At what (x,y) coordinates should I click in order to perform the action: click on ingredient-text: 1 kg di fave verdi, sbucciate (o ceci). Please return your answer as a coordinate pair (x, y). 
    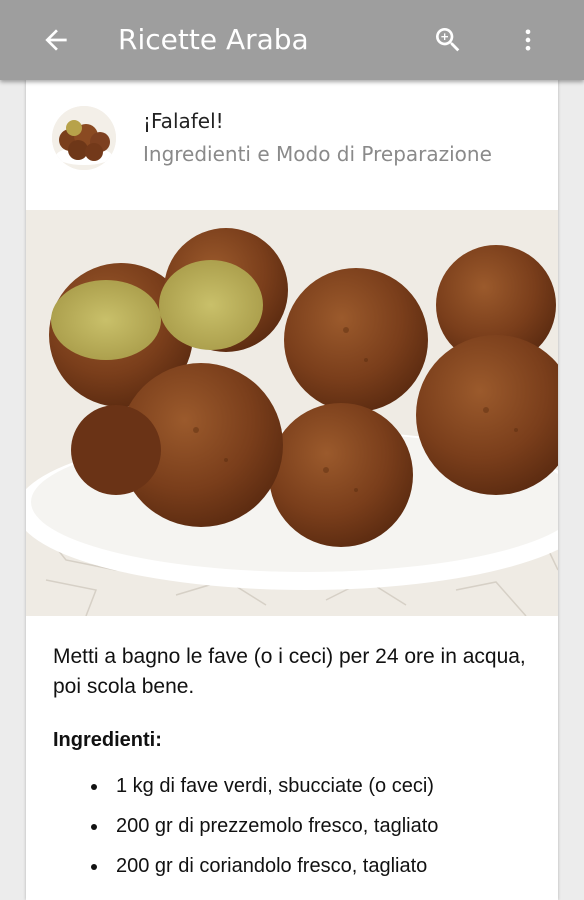
    Looking at the image, I should click on (275, 786).